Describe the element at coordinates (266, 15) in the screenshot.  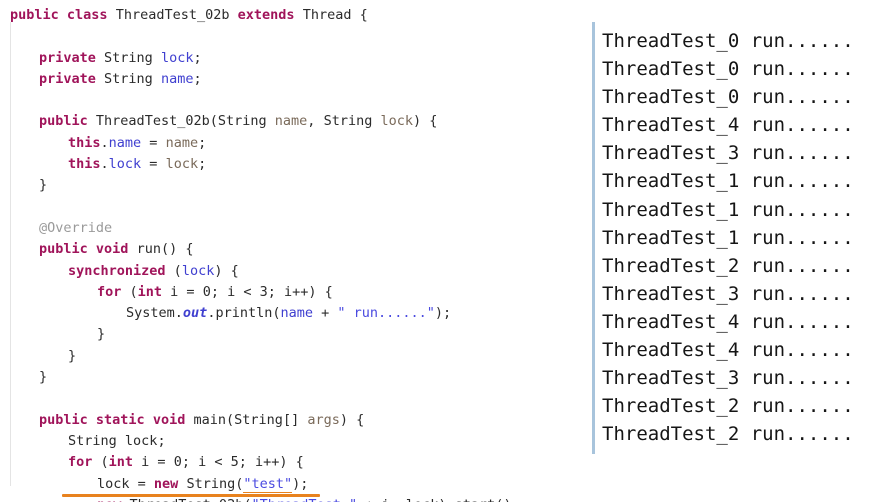
I see `code-token: extends` at that location.